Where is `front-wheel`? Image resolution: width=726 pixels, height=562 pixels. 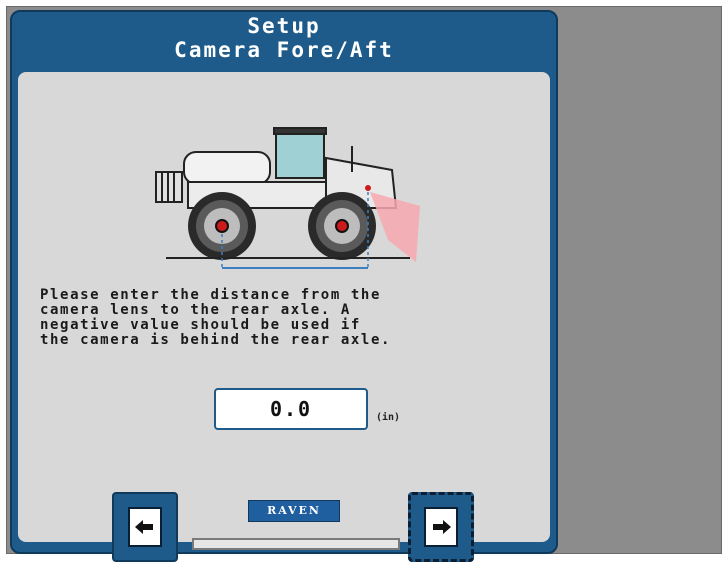
front-wheel is located at coordinates (222, 226).